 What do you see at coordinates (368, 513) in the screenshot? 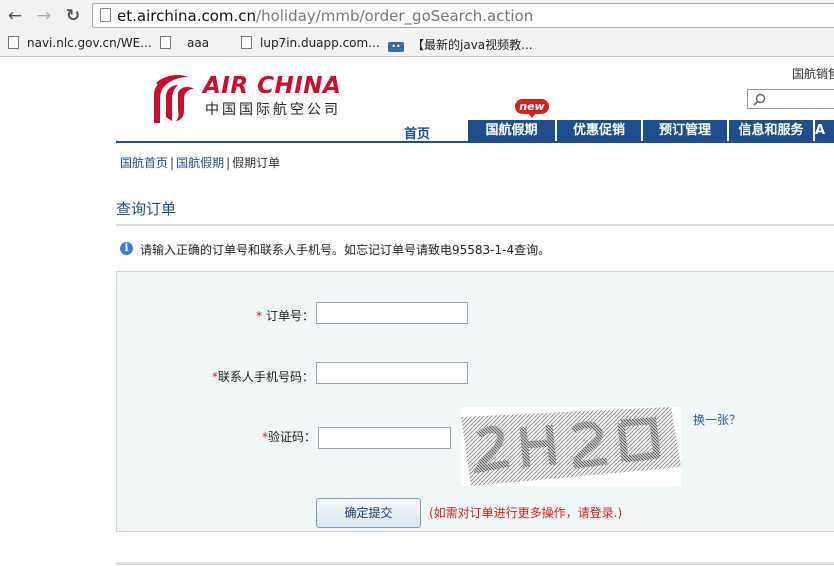
I see `submit-button: 确定提交` at bounding box center [368, 513].